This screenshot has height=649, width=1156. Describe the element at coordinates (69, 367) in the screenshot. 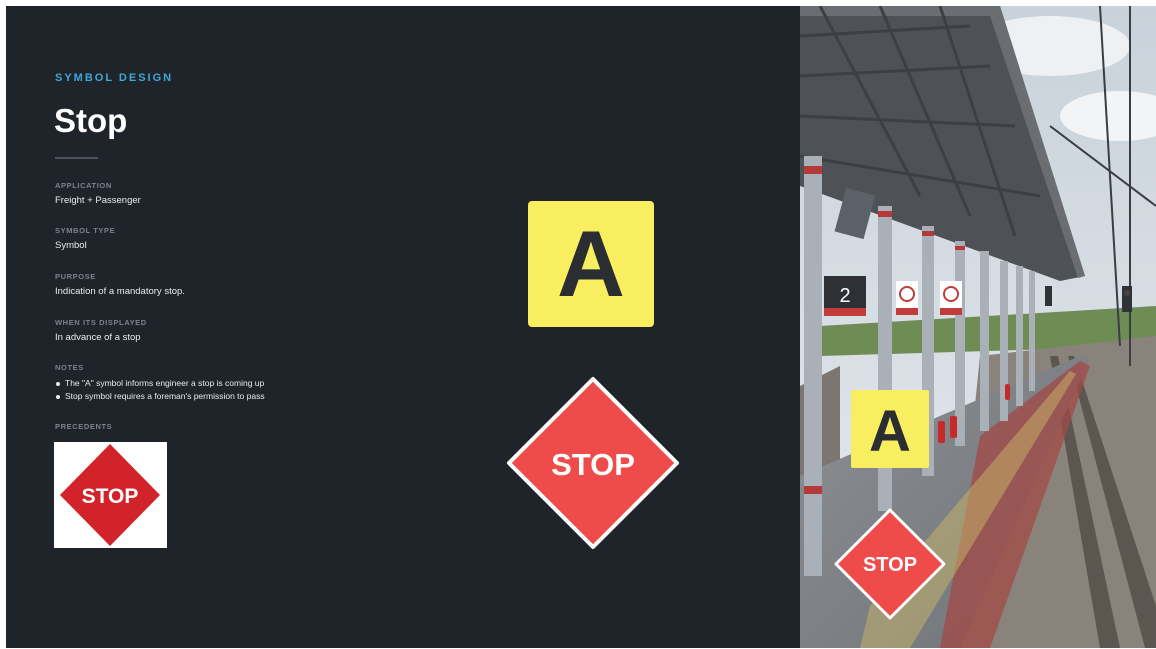

I see `field-label: NOTES` at that location.